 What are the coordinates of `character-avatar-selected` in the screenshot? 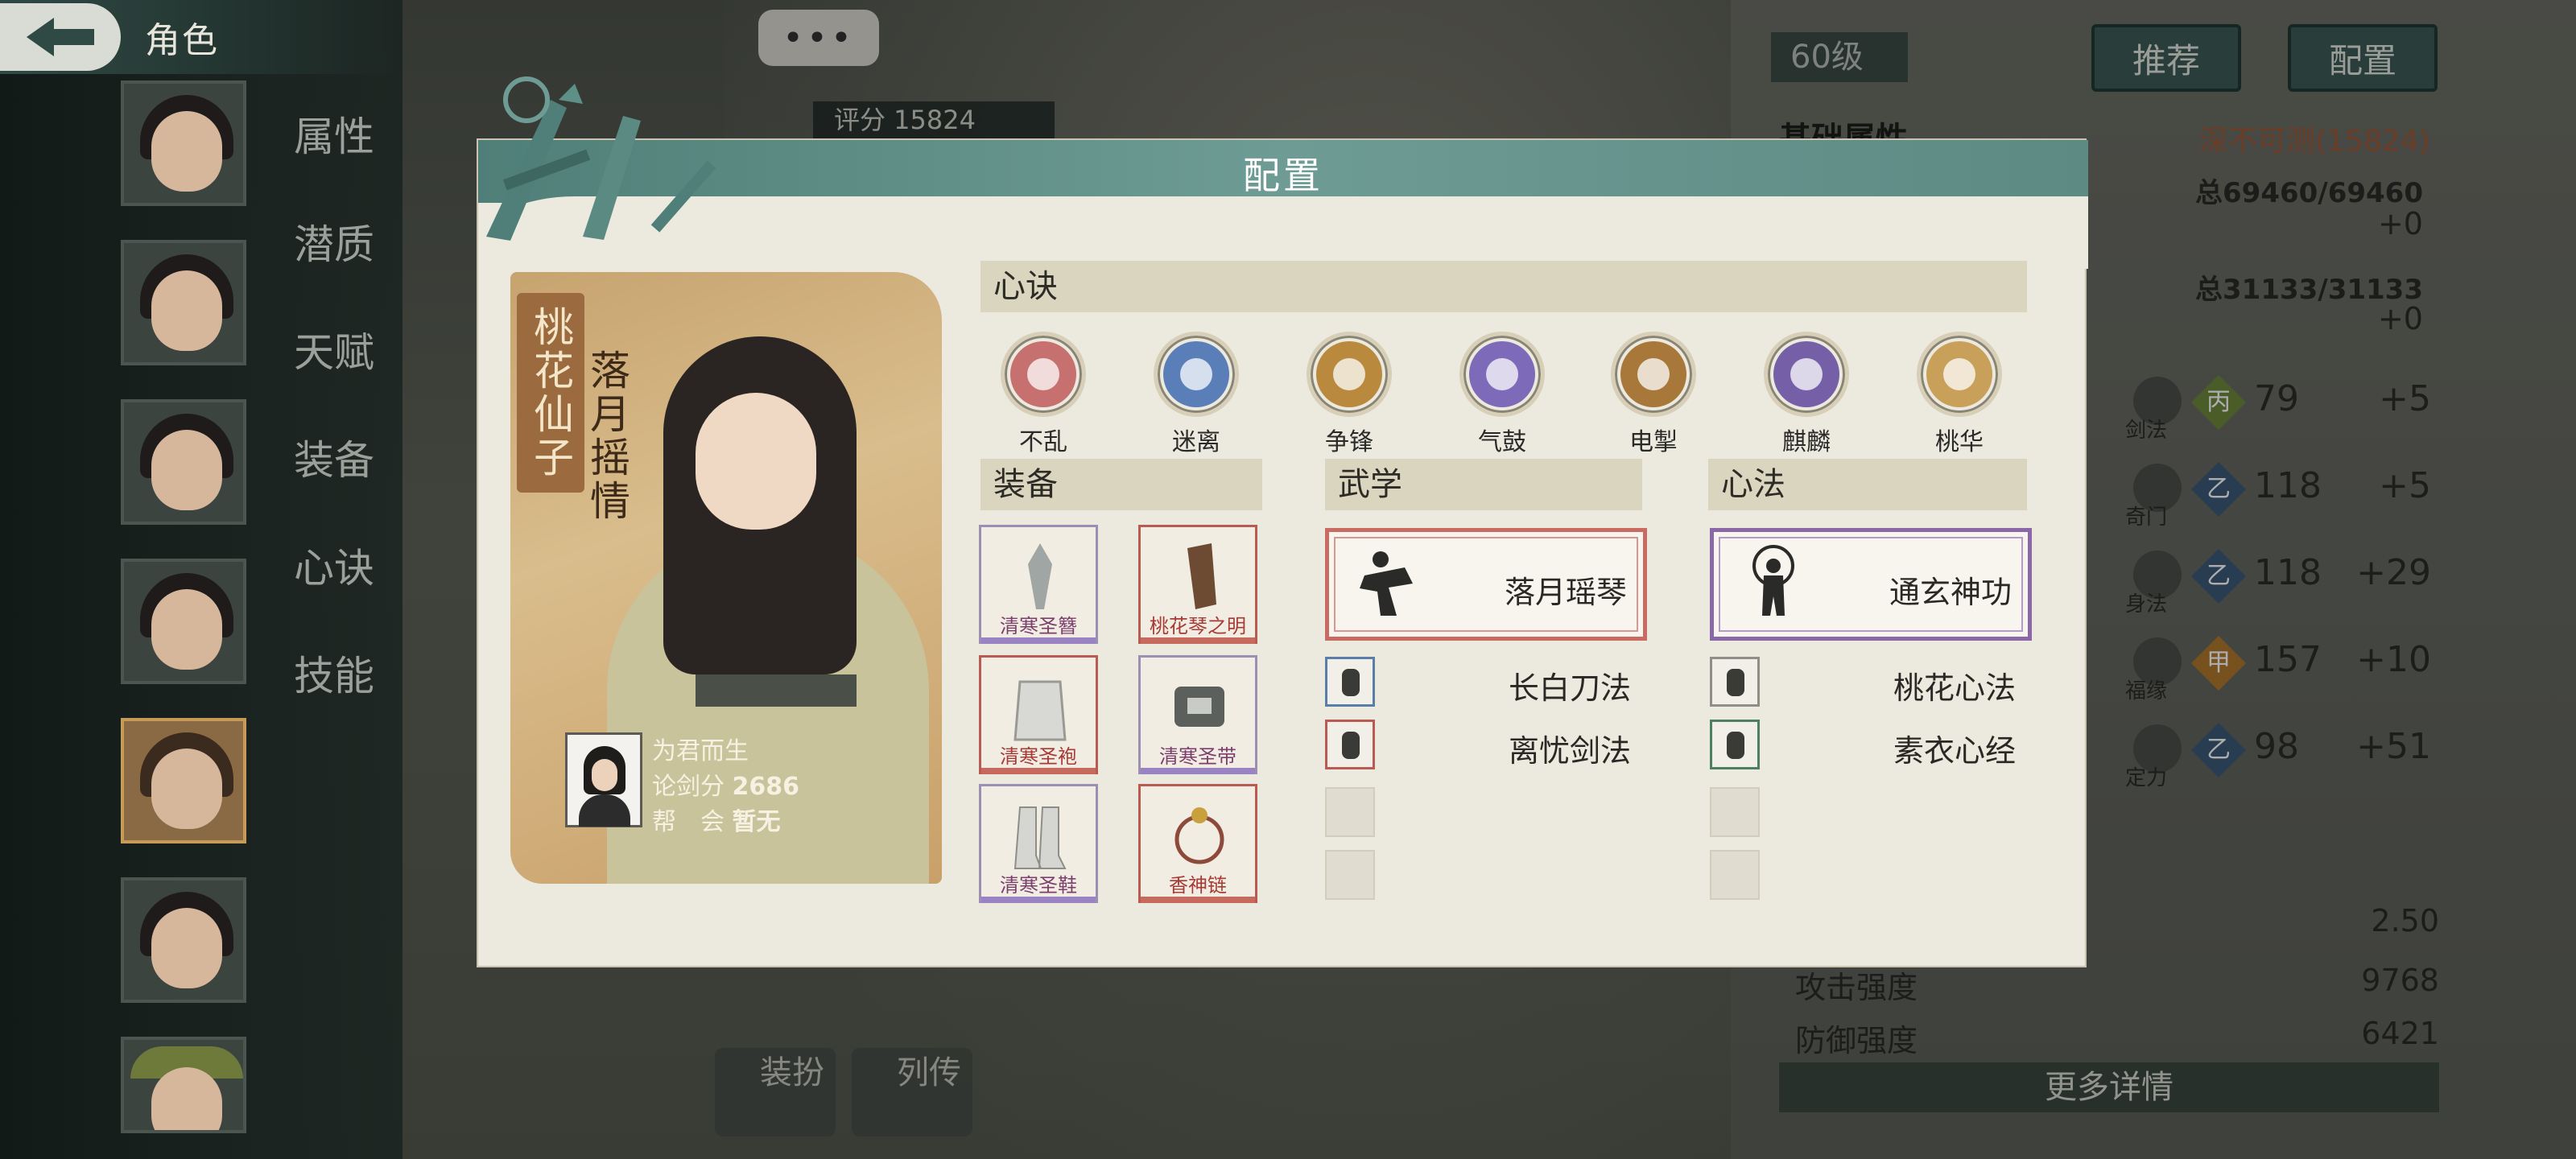 It's located at (183, 780).